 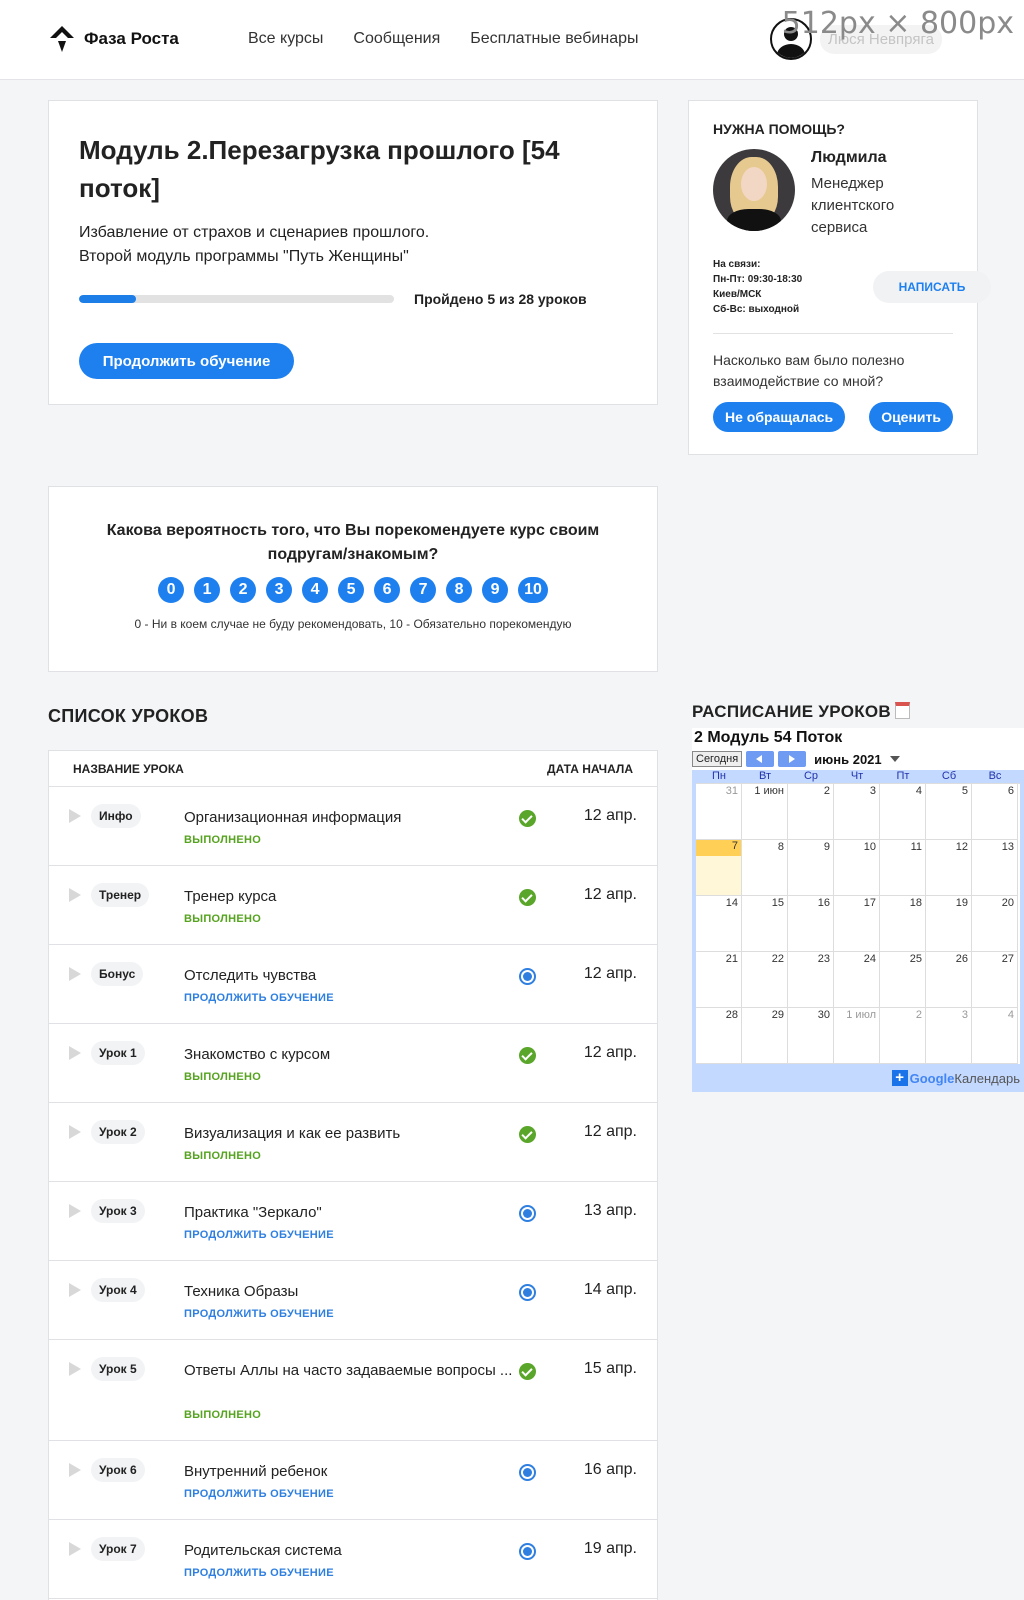 I want to click on calendar-day: 14, so click(x=719, y=924).